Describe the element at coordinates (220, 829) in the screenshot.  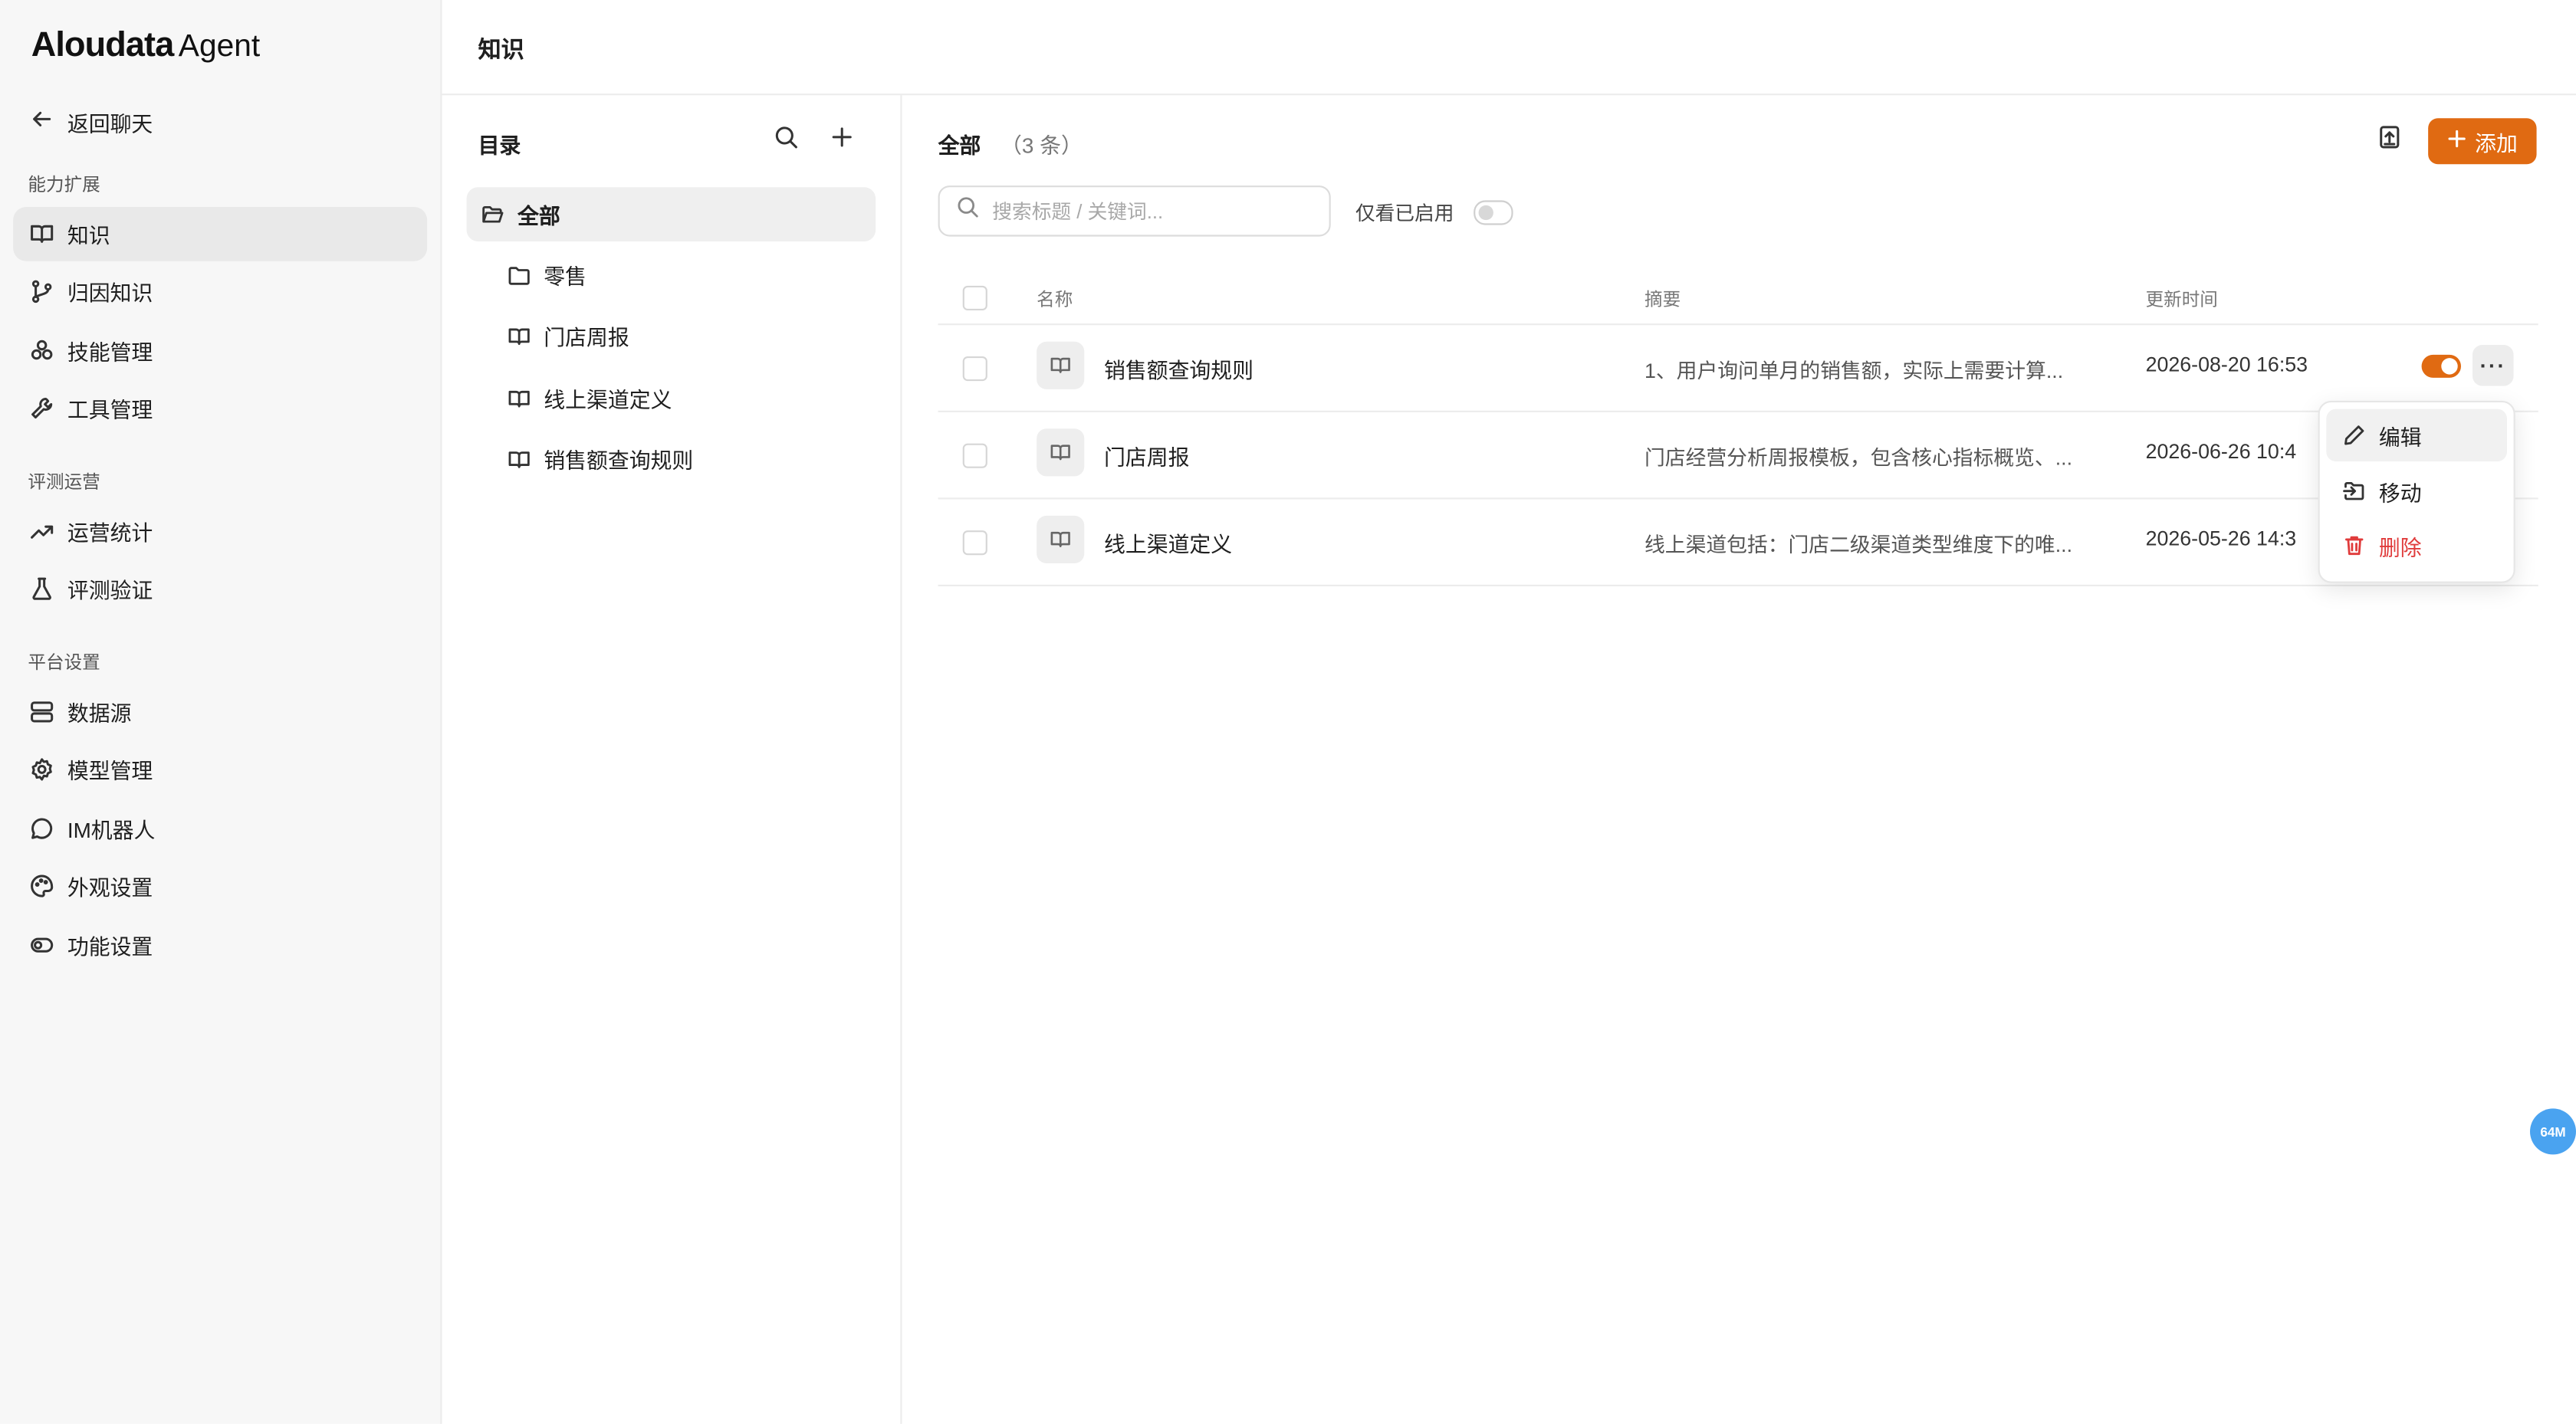
I see `sidebar-item-im-bot: IM机器人` at that location.